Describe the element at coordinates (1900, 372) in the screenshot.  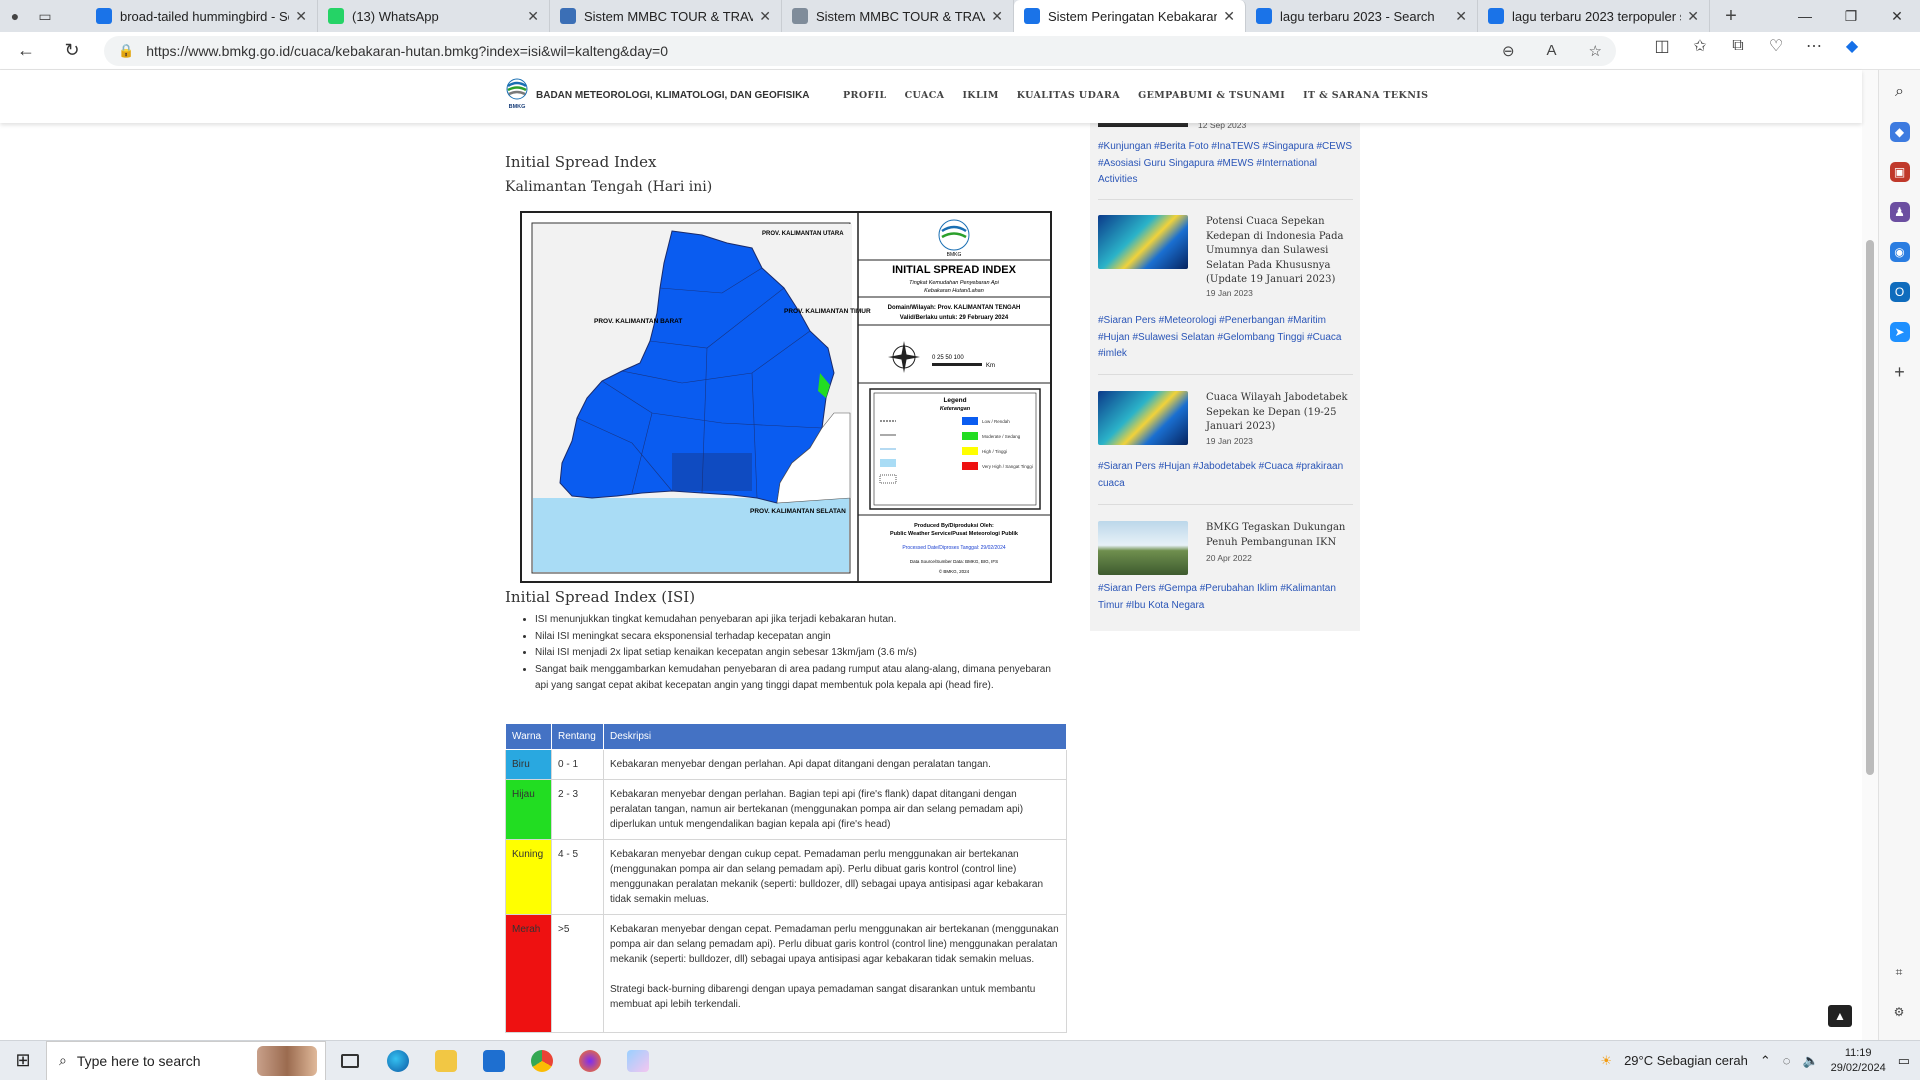
I see `add-sidebar-icon: +` at that location.